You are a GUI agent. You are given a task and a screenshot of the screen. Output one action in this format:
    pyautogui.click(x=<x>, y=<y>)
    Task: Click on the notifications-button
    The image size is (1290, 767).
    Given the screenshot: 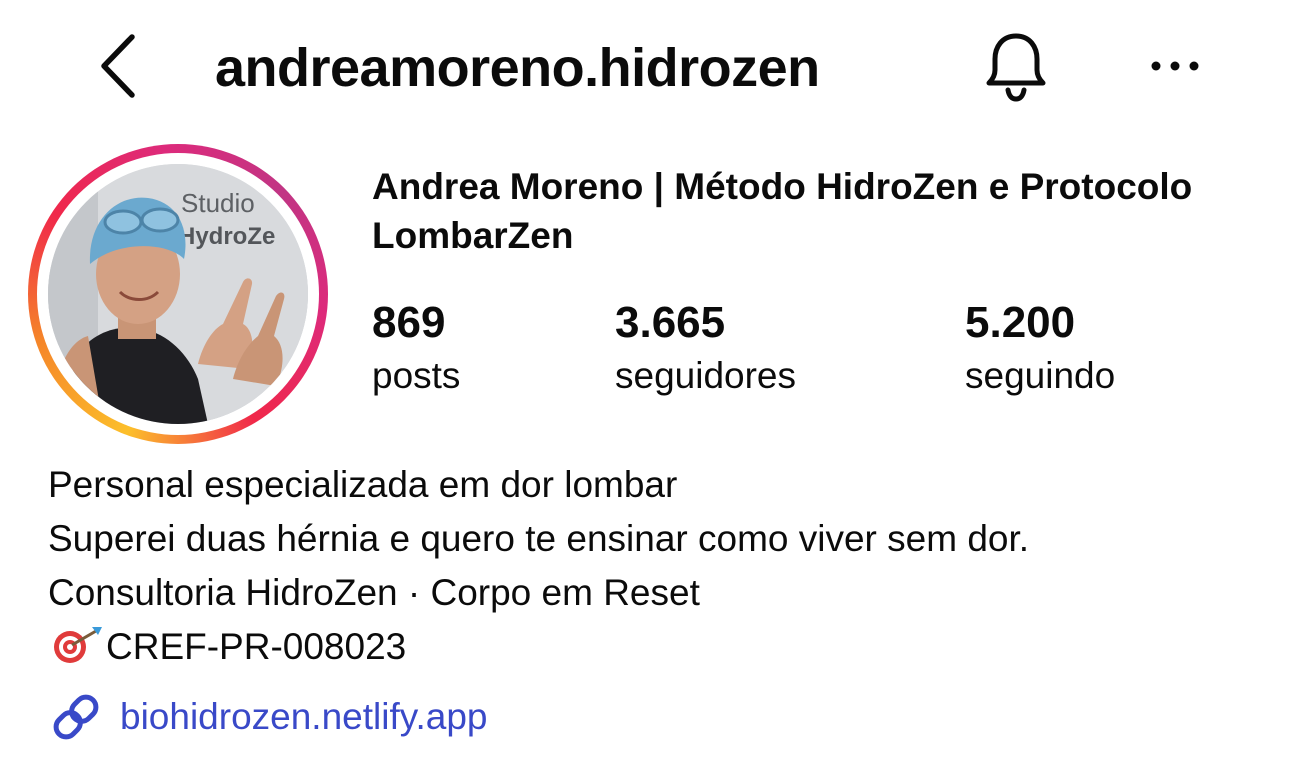 What is the action you would take?
    pyautogui.click(x=1016, y=66)
    